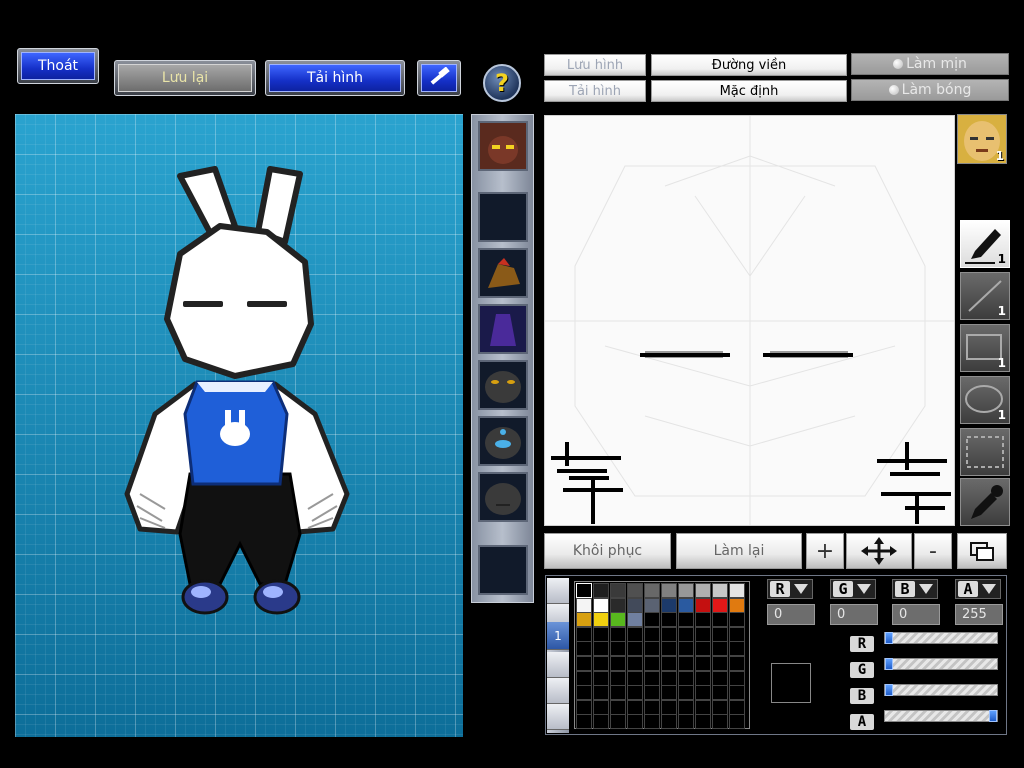  What do you see at coordinates (335, 78) in the screenshot?
I see `load-button: Tải hình` at bounding box center [335, 78].